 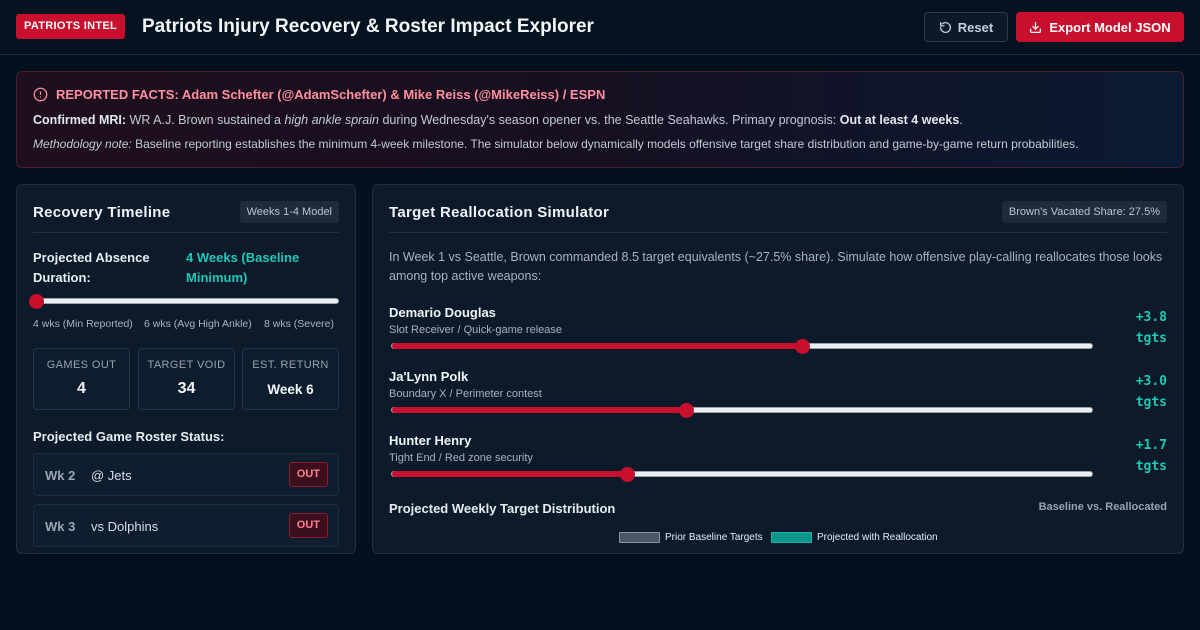 I want to click on reset-button: Reset, so click(x=966, y=27).